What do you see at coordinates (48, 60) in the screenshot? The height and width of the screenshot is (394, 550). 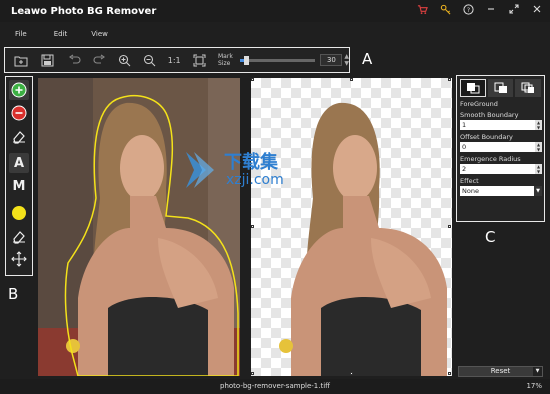 I see `save-icon` at bounding box center [48, 60].